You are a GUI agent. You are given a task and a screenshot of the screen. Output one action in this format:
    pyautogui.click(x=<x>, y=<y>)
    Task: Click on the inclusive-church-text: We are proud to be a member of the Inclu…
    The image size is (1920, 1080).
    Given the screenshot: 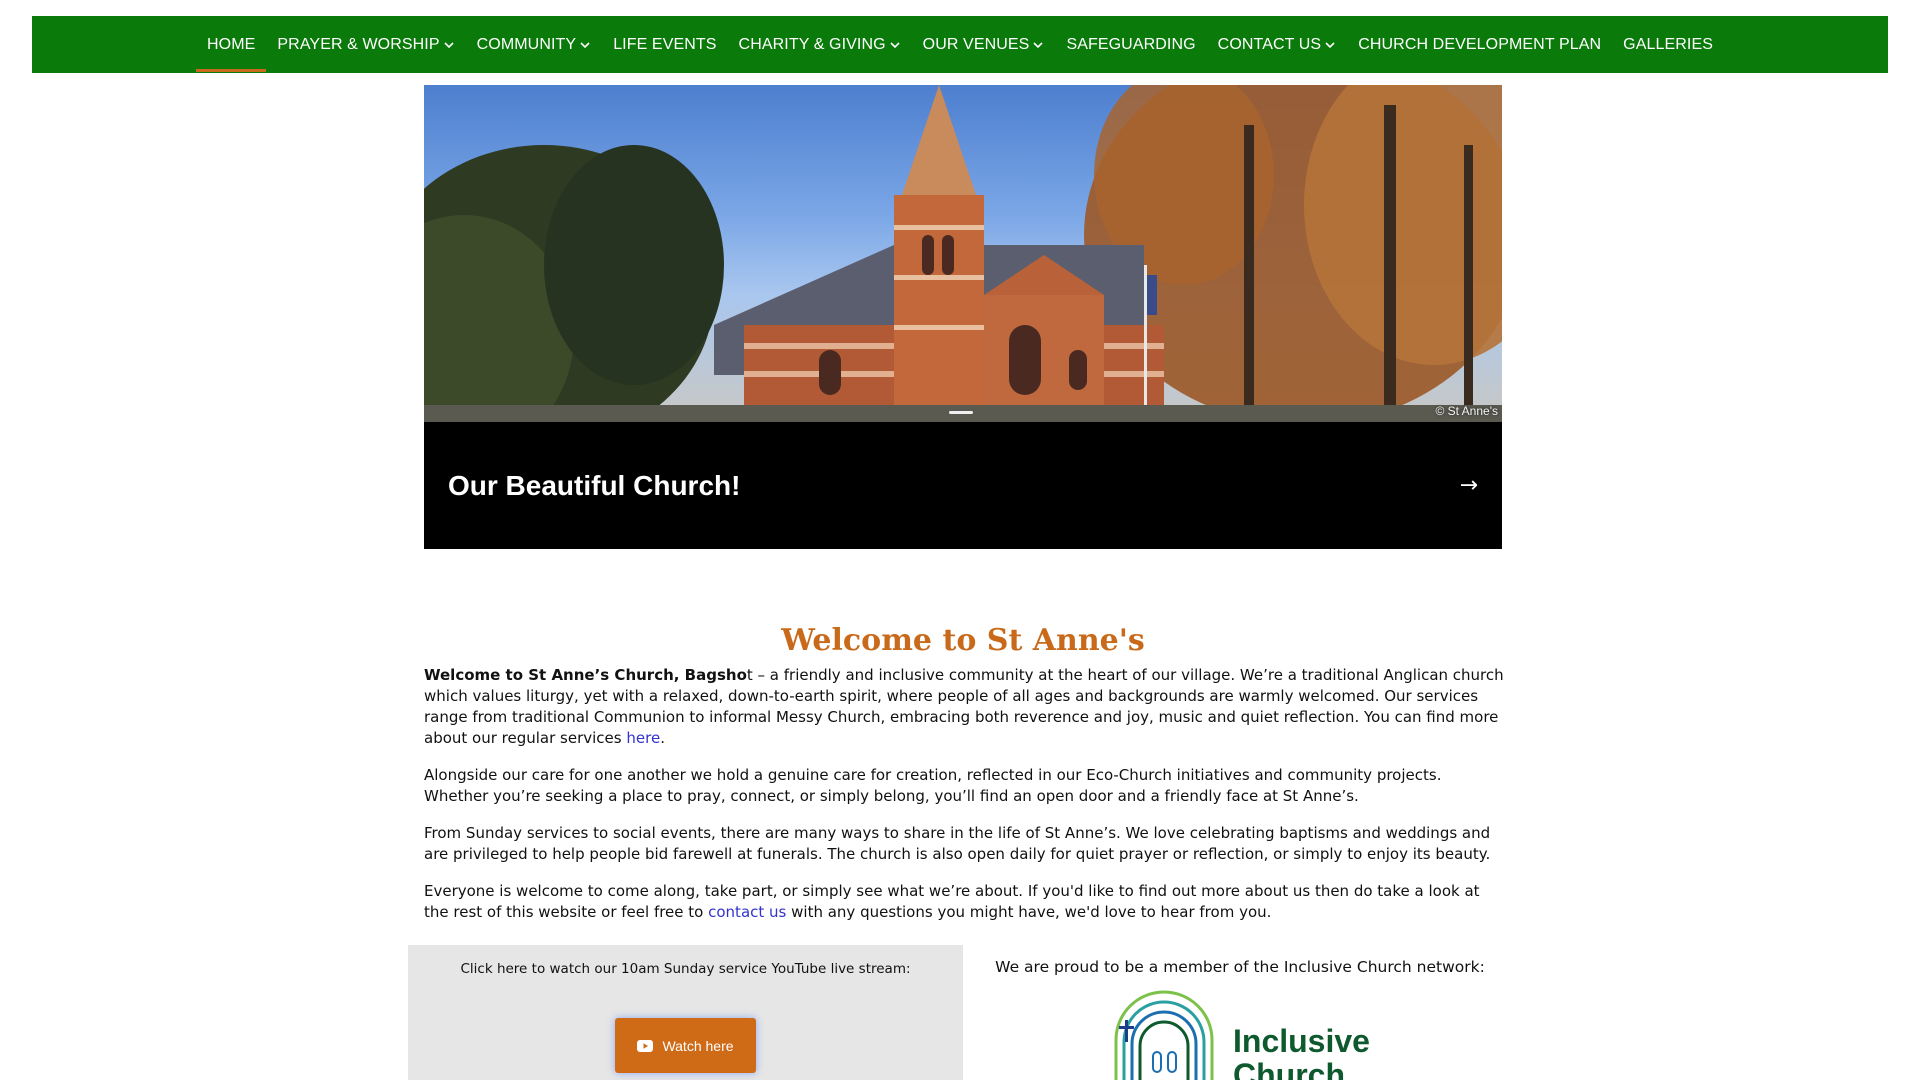 What is the action you would take?
    pyautogui.click(x=1240, y=967)
    